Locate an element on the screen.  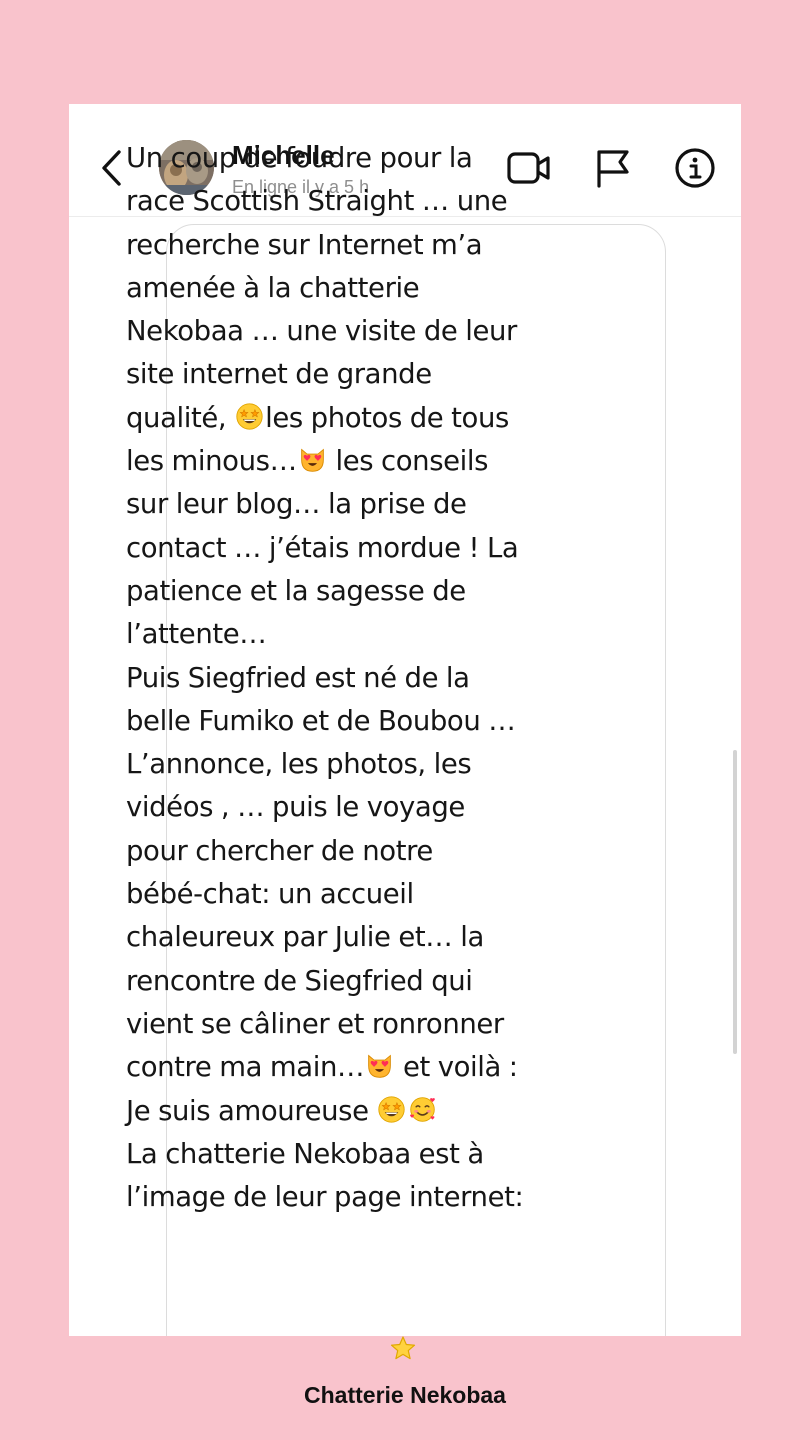
message-line: chaleureux par Julie et… la is located at coordinates (366, 937).